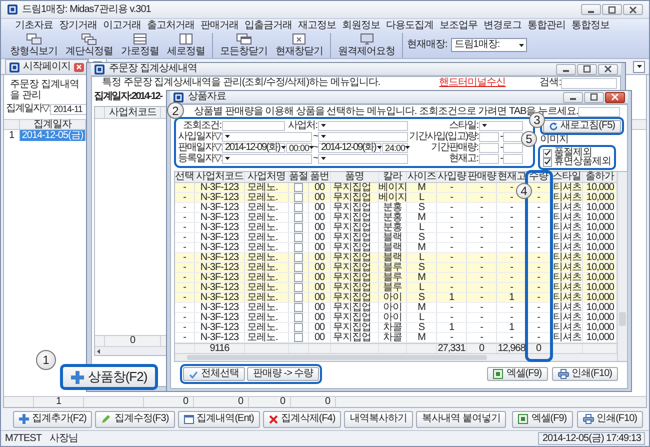  What do you see at coordinates (243, 45) in the screenshot?
I see `toolbar-button: 모든창닫기` at bounding box center [243, 45].